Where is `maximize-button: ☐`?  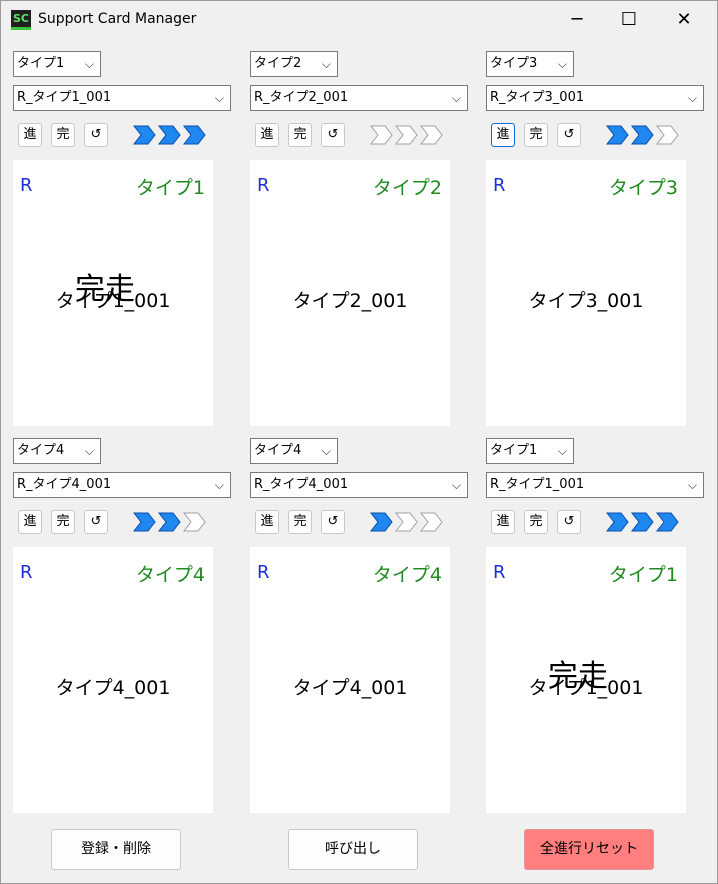
maximize-button: ☐ is located at coordinates (629, 20).